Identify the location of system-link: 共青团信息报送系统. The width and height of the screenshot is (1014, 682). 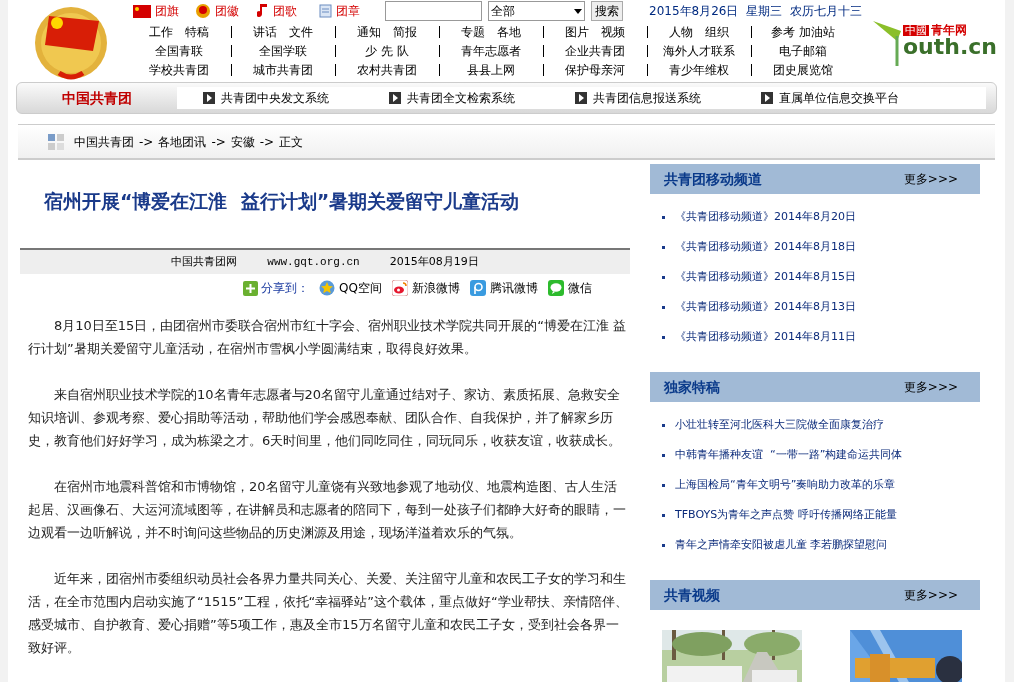
(668, 98).